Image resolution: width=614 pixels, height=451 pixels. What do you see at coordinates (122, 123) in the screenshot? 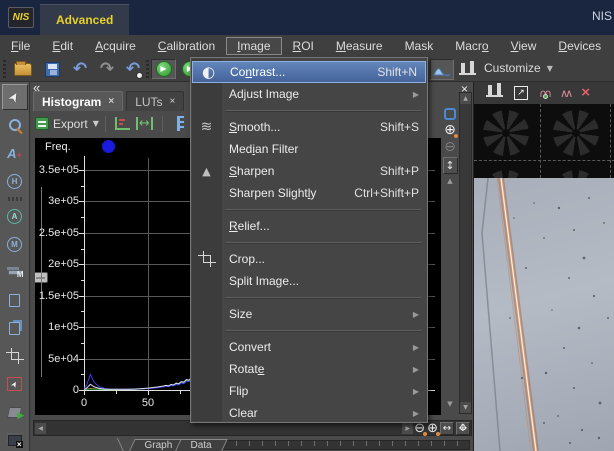
I see `show-axes-icon` at bounding box center [122, 123].